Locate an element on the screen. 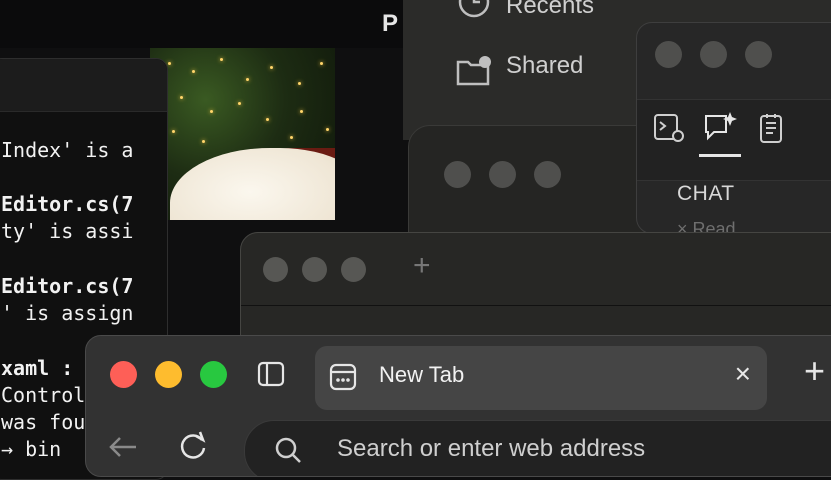 The image size is (831, 480). chat-panel-window: CHAT × Read is located at coordinates (733, 128).